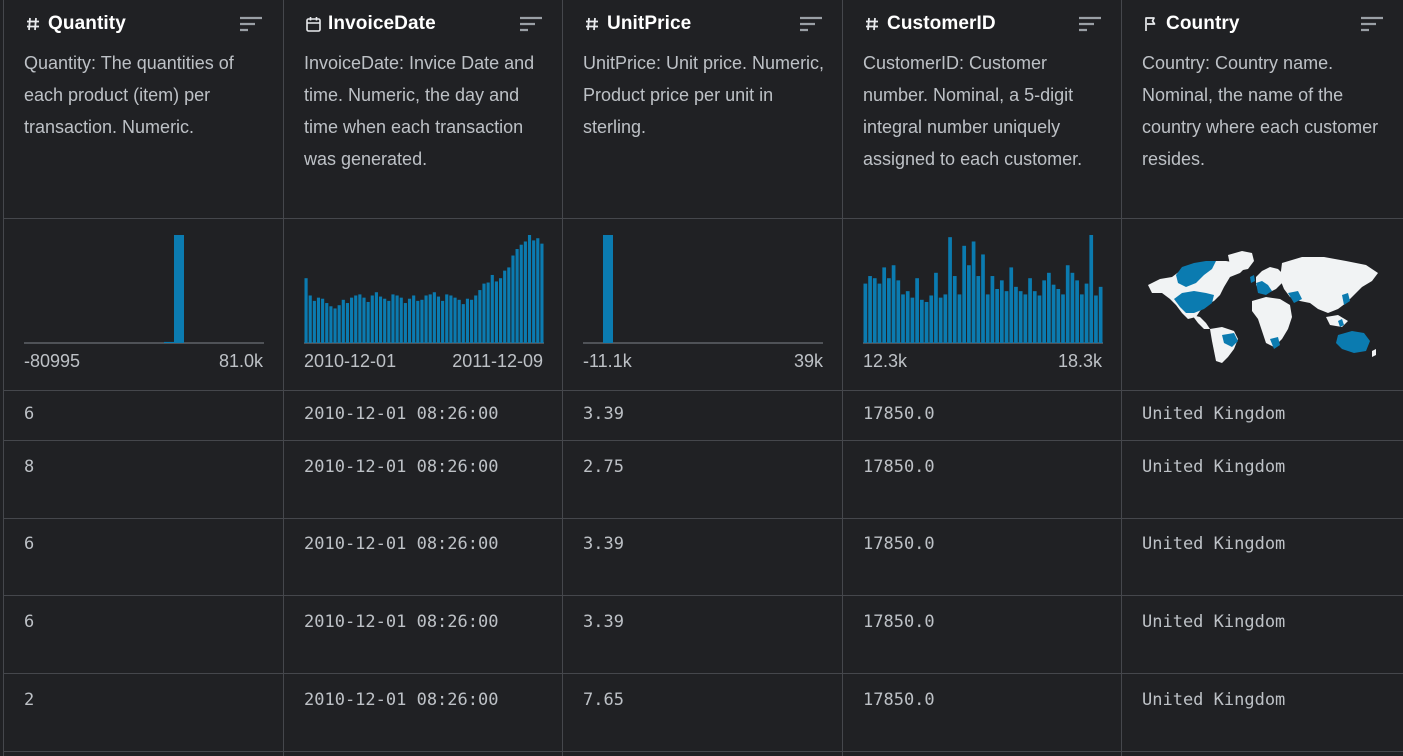  What do you see at coordinates (143, 480) in the screenshot?
I see `table-cell: 8` at bounding box center [143, 480].